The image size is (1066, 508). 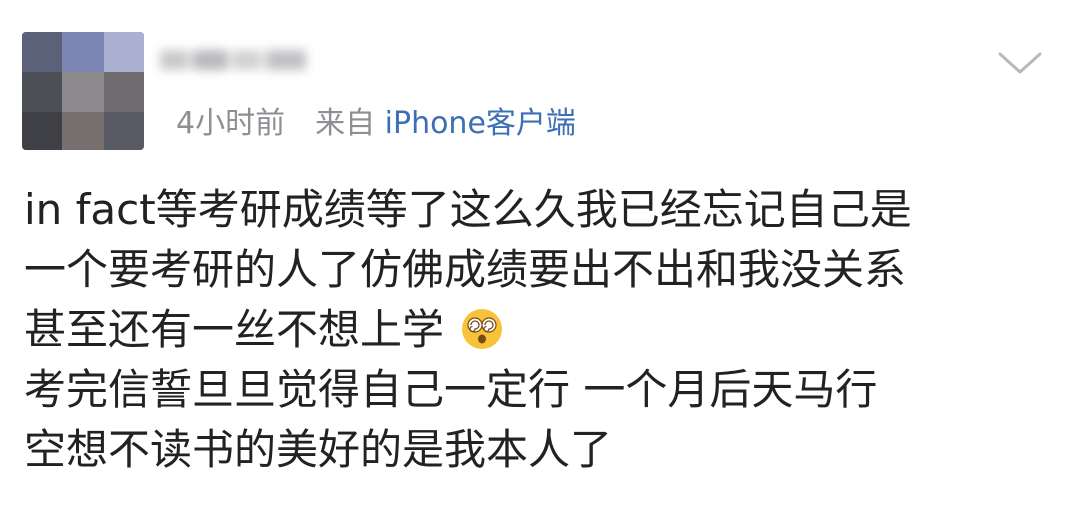 What do you see at coordinates (480, 123) in the screenshot?
I see `source-link: iPhone客户端` at bounding box center [480, 123].